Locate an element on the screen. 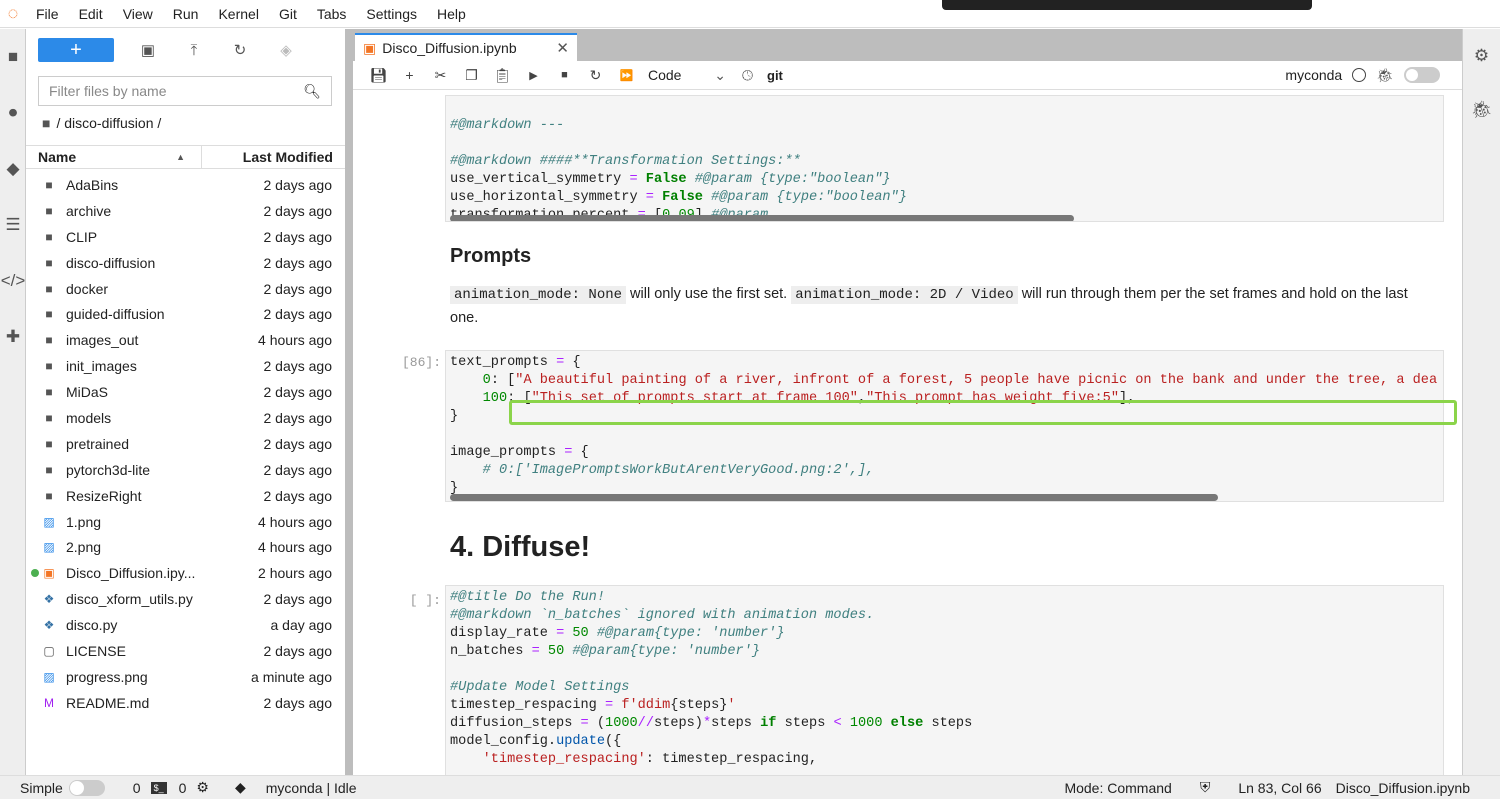 Image resolution: width=1500 pixels, height=799 pixels. kernel-name: myconda is located at coordinates (1313, 75).